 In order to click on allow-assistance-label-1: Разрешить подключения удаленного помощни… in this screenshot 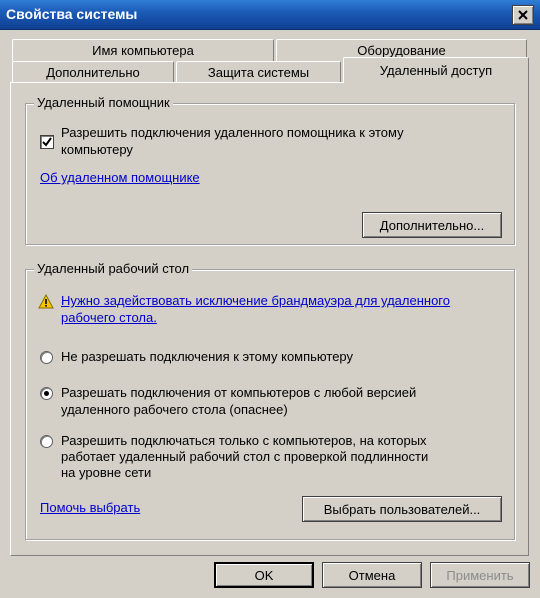, I will do `click(232, 132)`.